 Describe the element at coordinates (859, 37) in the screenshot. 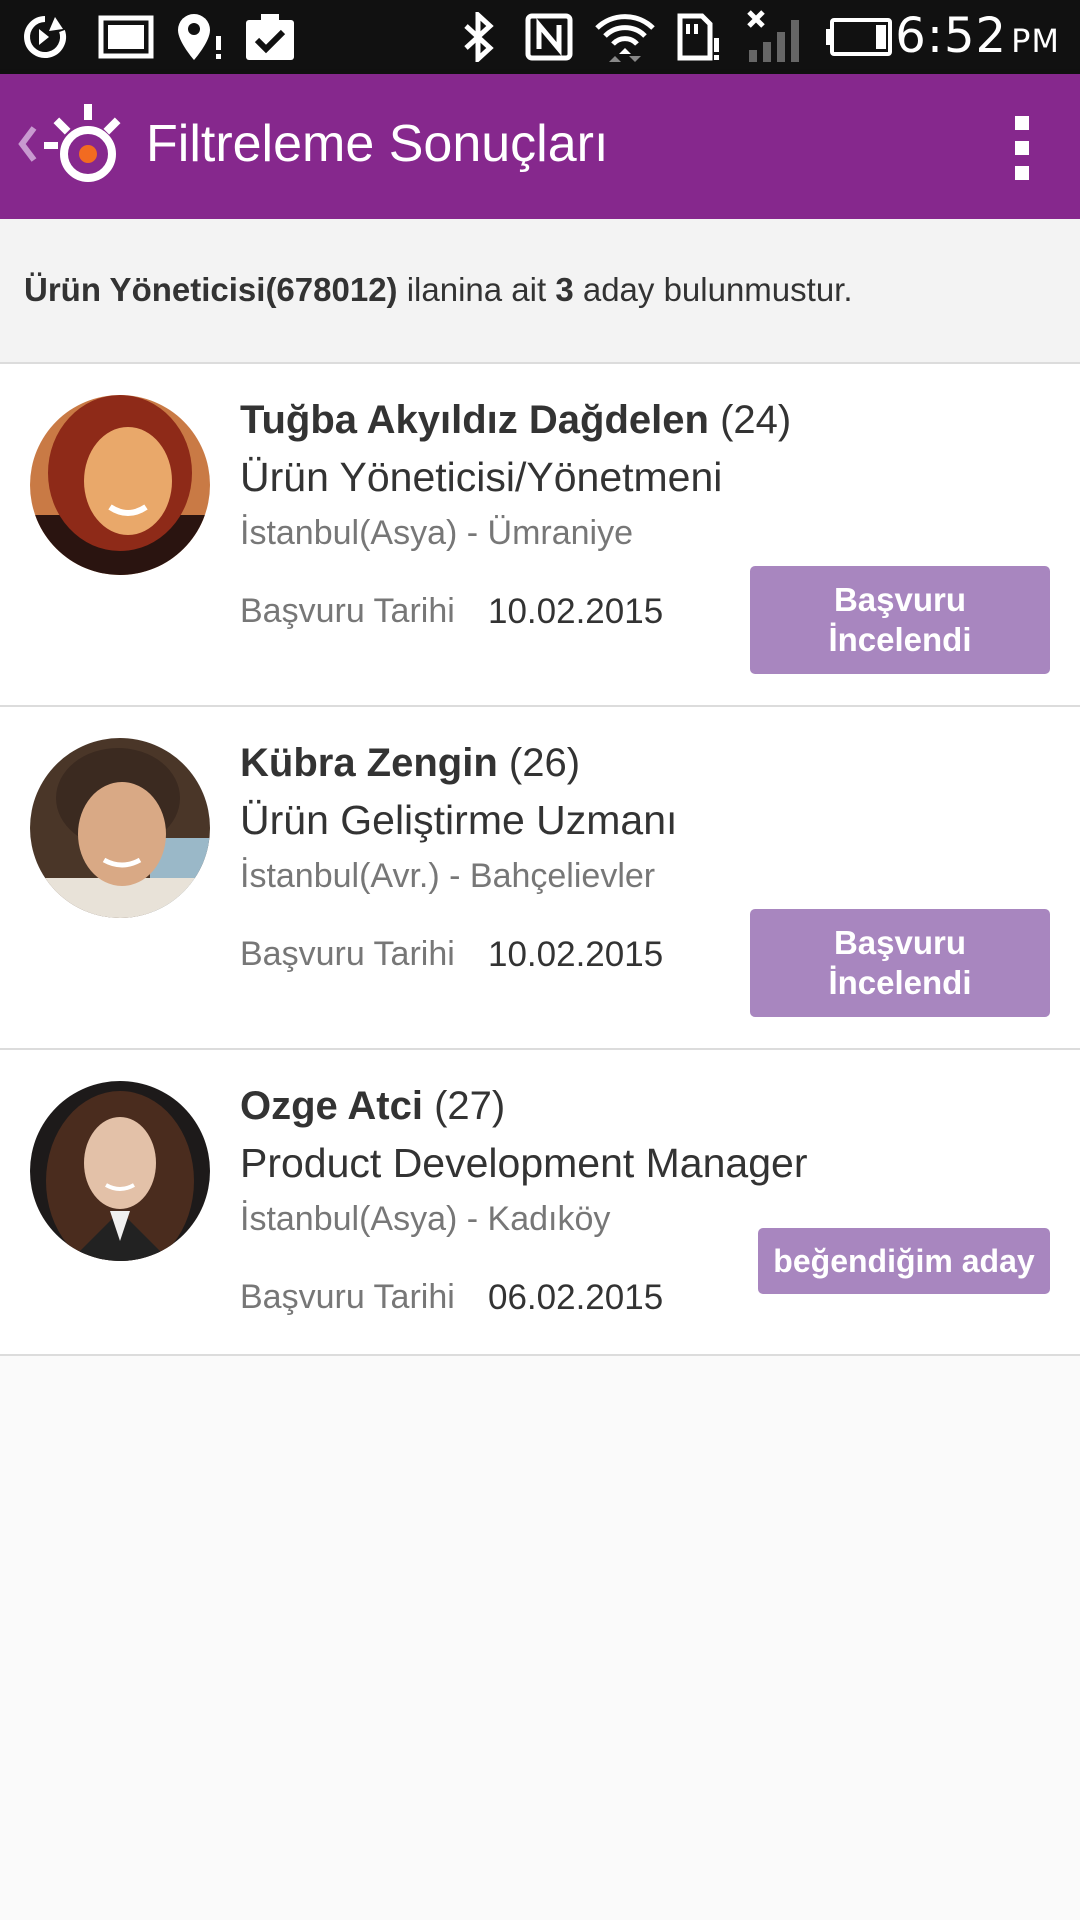

I see `battery-icon` at that location.